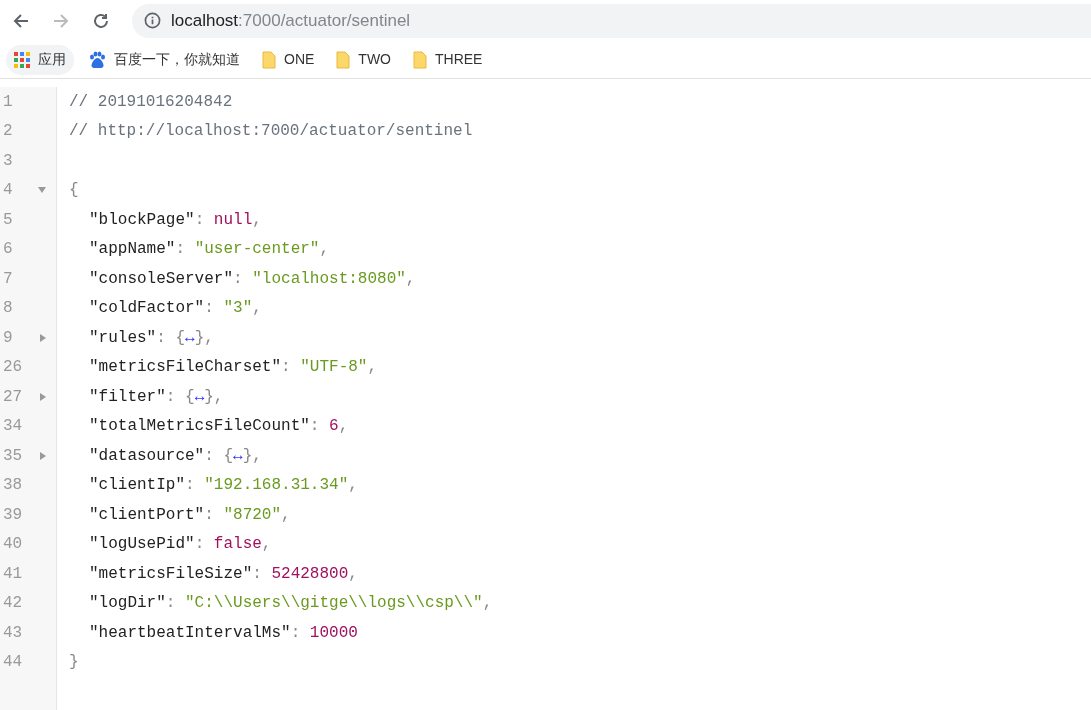 The image size is (1091, 710). Describe the element at coordinates (238, 309) in the screenshot. I see `json-string-value: "3"` at that location.